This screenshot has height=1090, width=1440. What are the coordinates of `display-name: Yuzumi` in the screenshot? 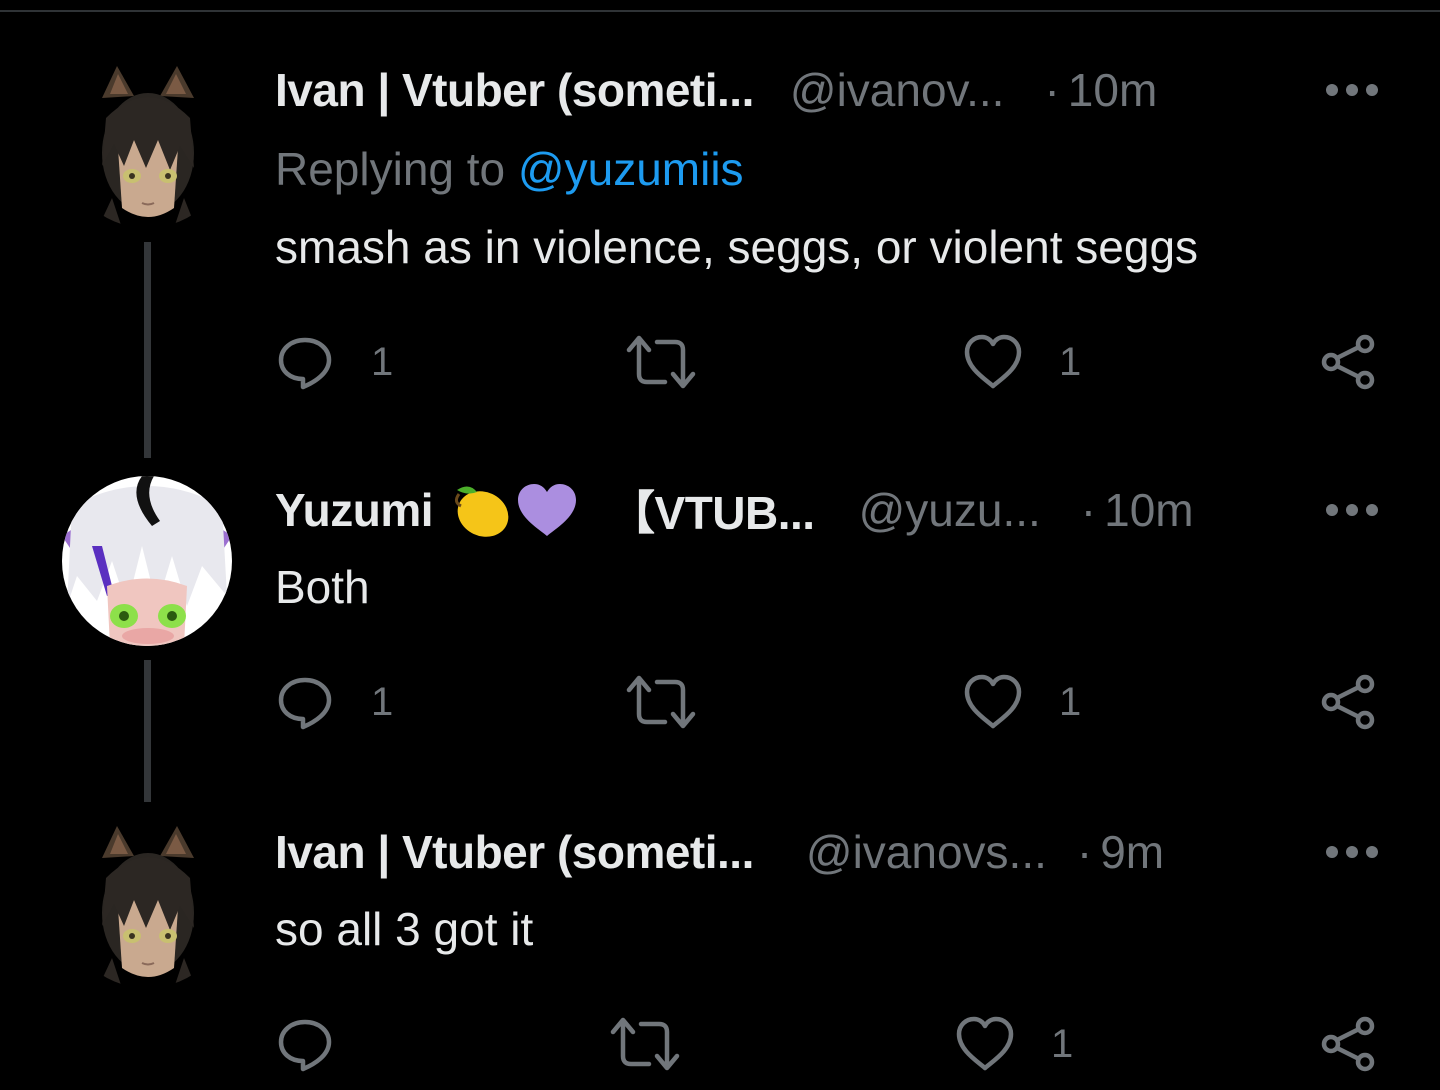 It's located at (354, 510).